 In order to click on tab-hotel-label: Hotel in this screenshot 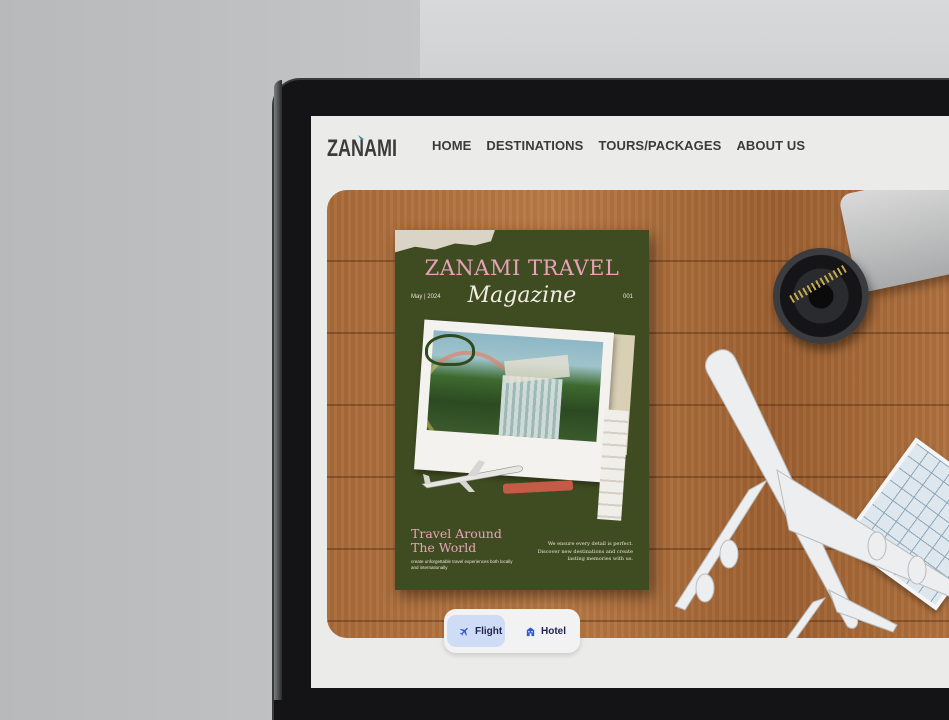, I will do `click(553, 631)`.